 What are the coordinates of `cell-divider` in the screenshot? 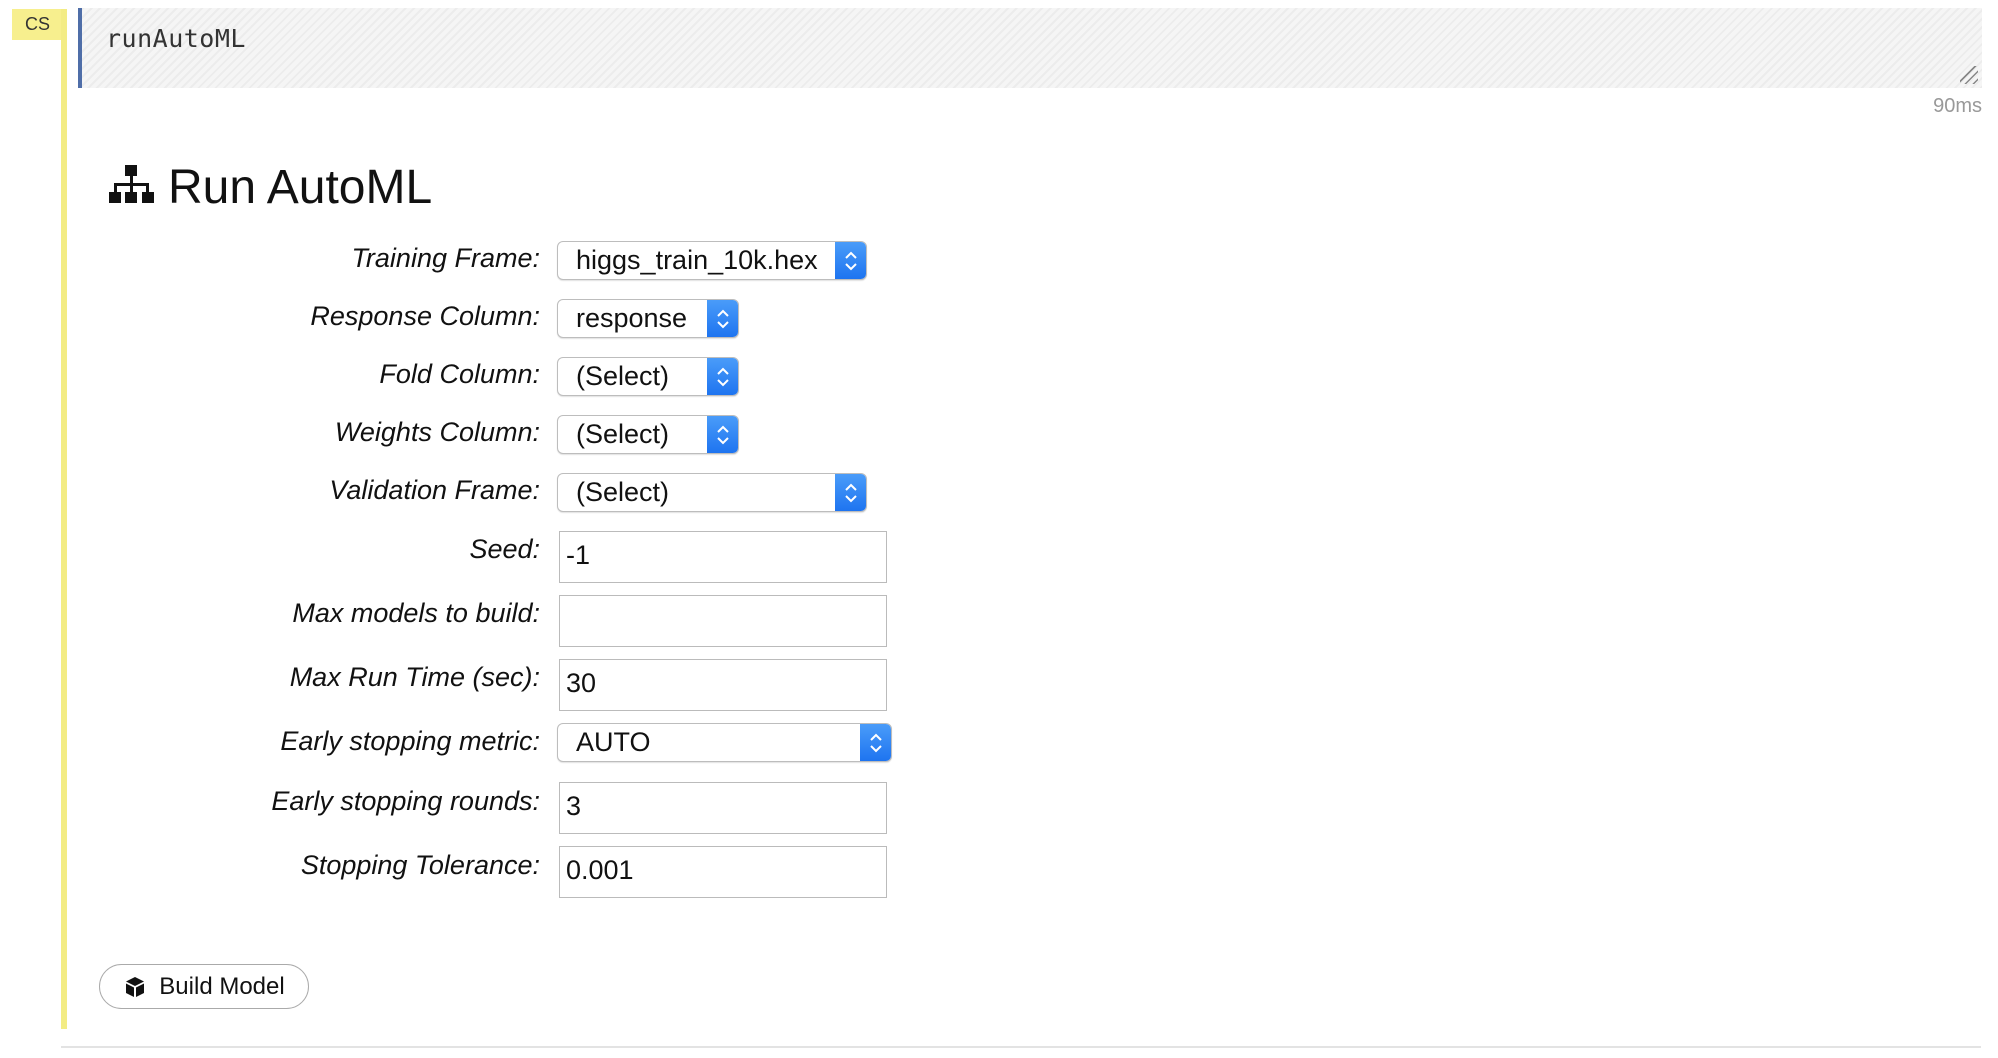 It's located at (1021, 1047).